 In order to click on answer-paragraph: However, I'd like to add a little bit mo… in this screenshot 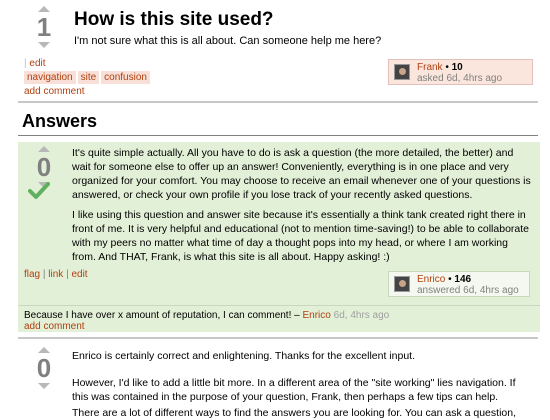, I will do `click(294, 390)`.